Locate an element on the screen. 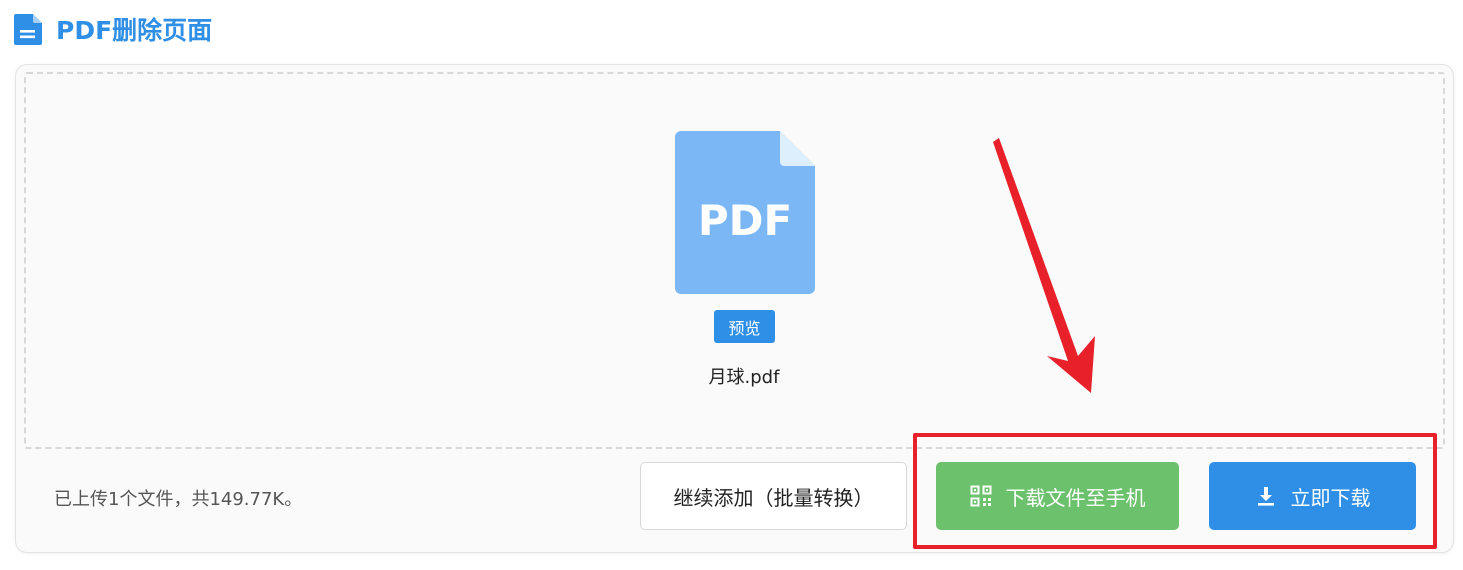  qr-code-icon is located at coordinates (980, 496).